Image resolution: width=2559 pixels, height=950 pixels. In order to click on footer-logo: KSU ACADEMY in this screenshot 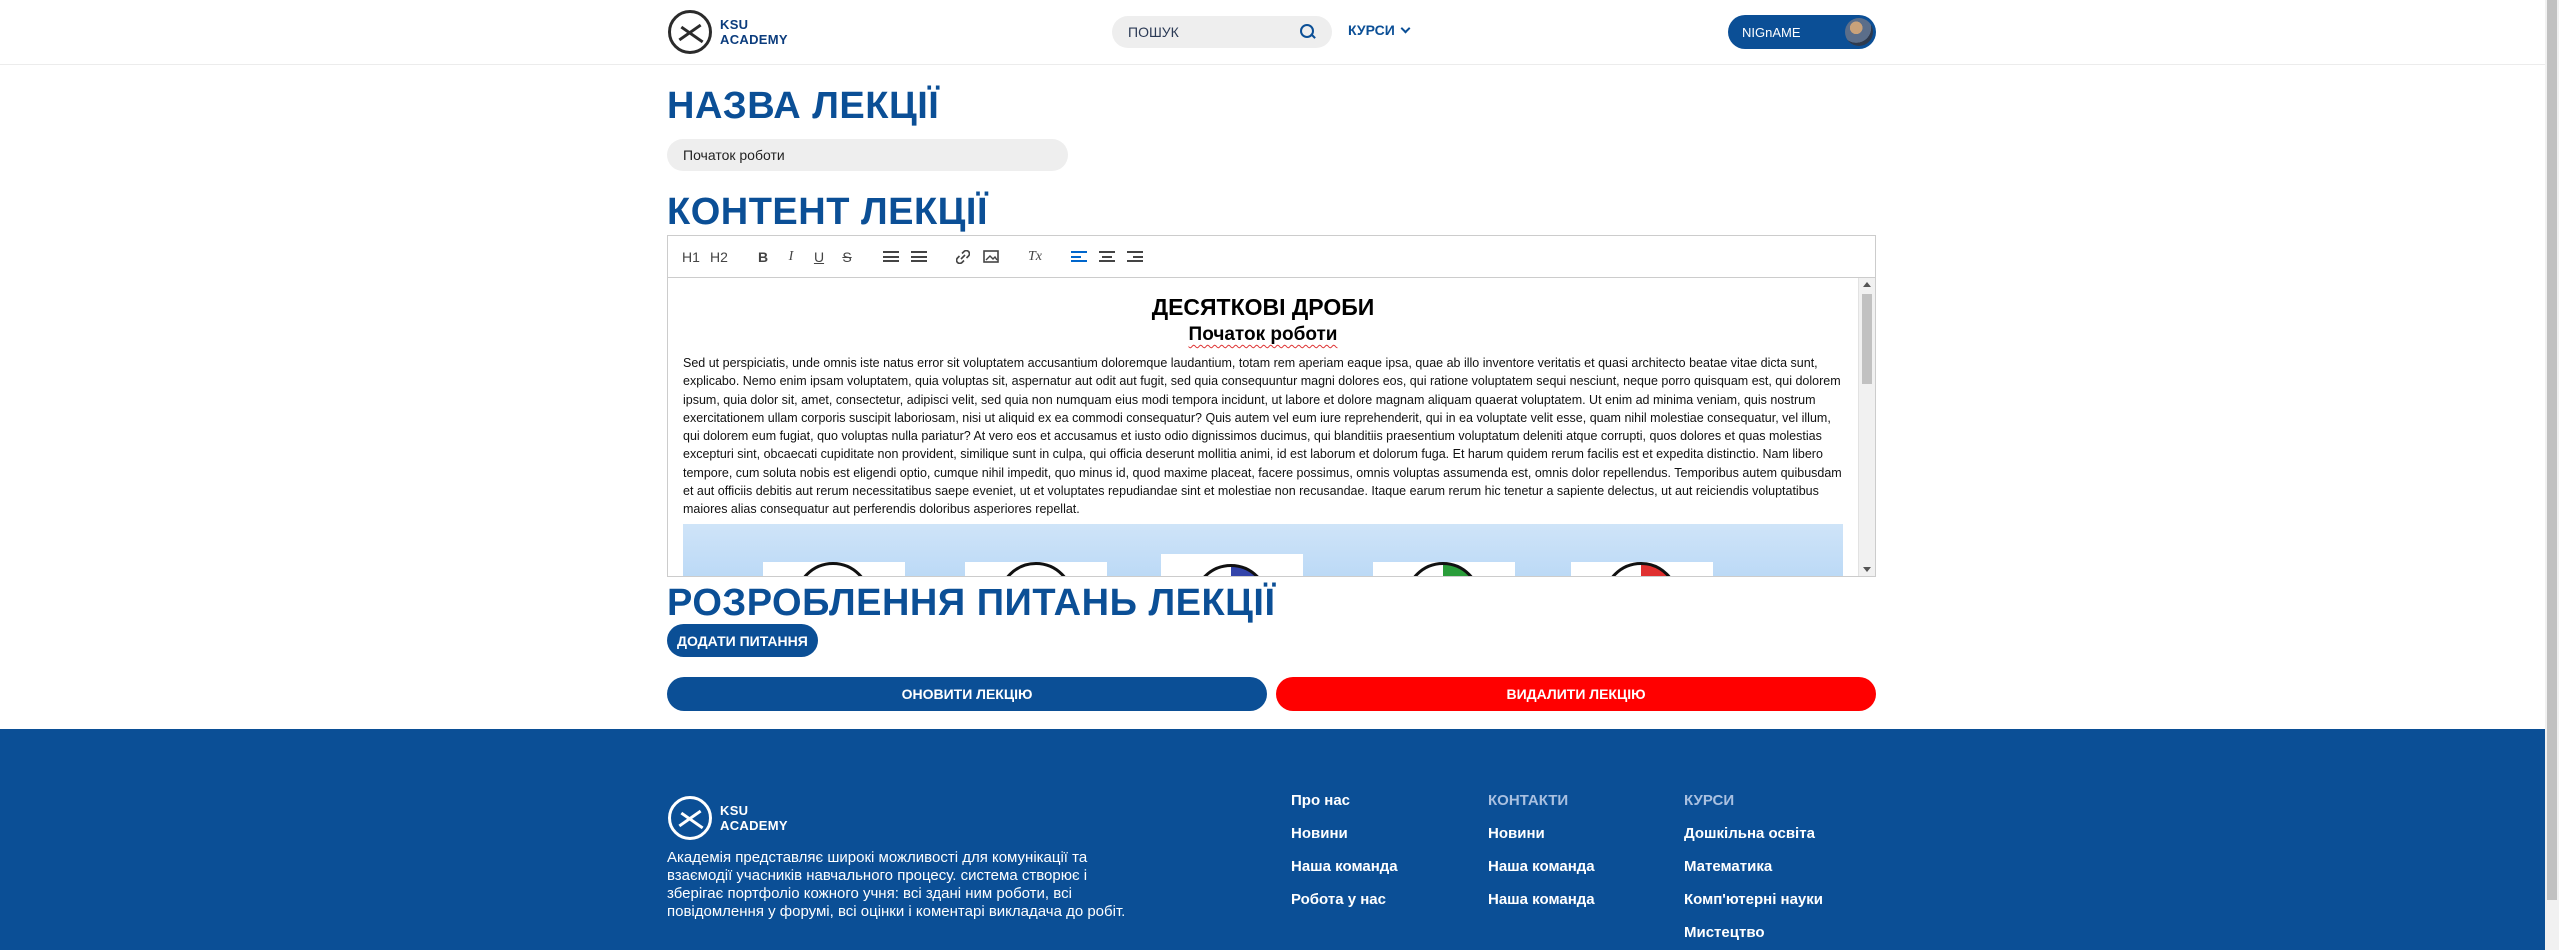, I will do `click(728, 818)`.